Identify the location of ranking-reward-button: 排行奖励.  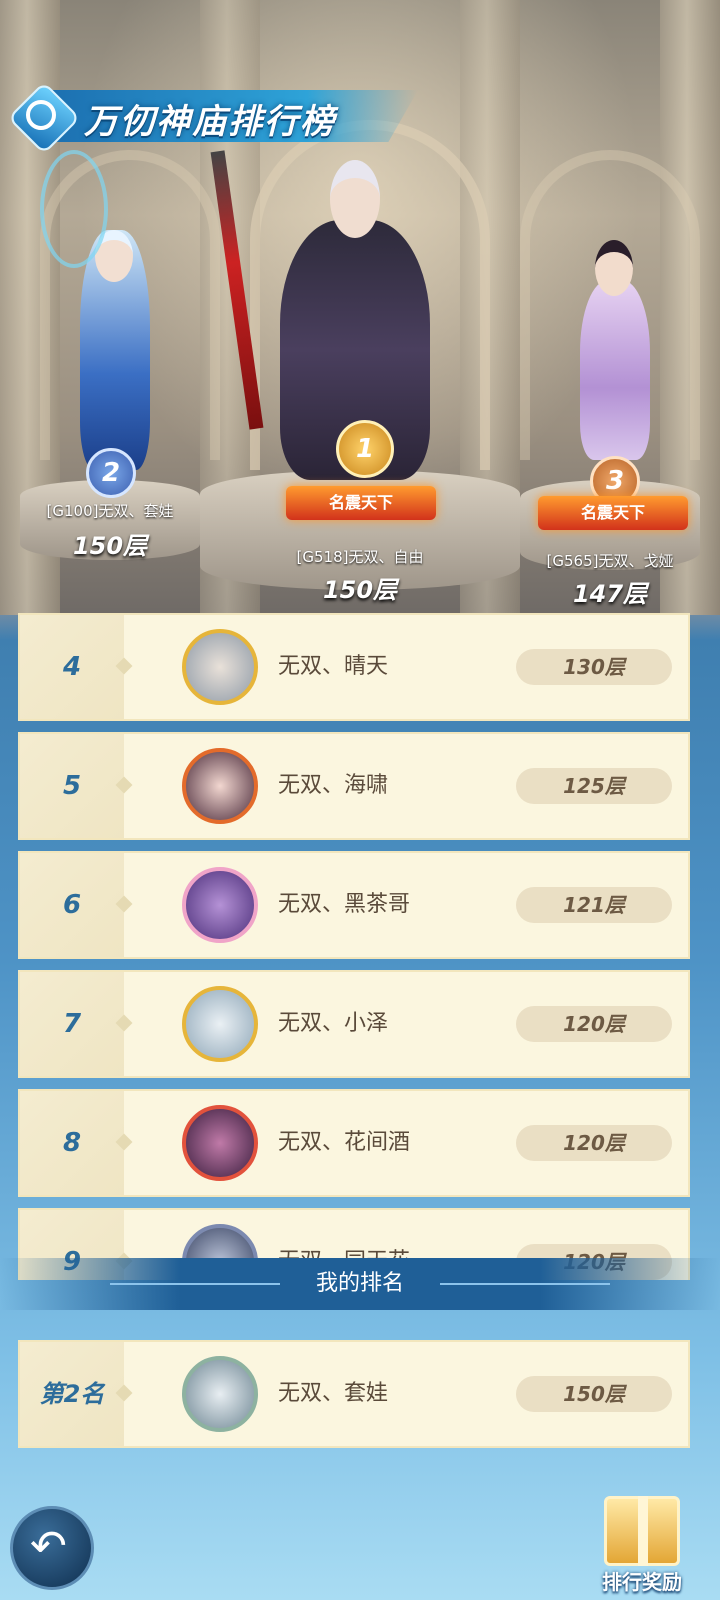
(642, 1548).